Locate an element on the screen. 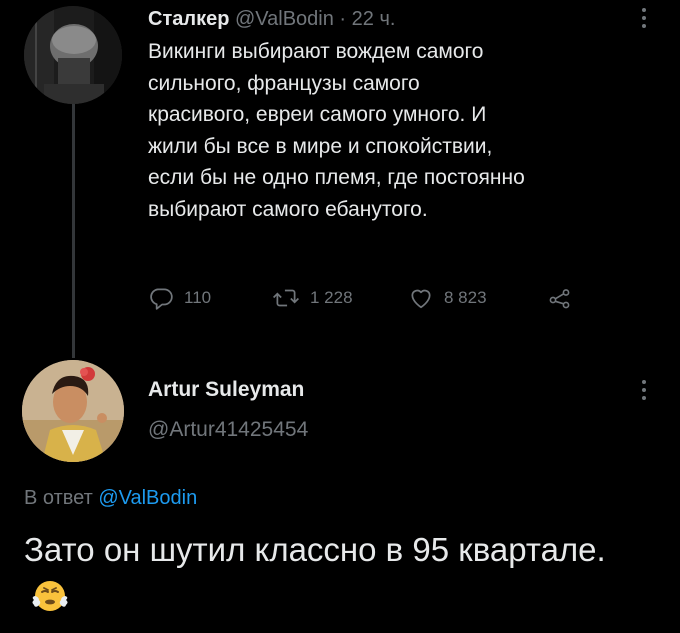 Image resolution: width=680 pixels, height=633 pixels. share-button is located at coordinates (560, 298).